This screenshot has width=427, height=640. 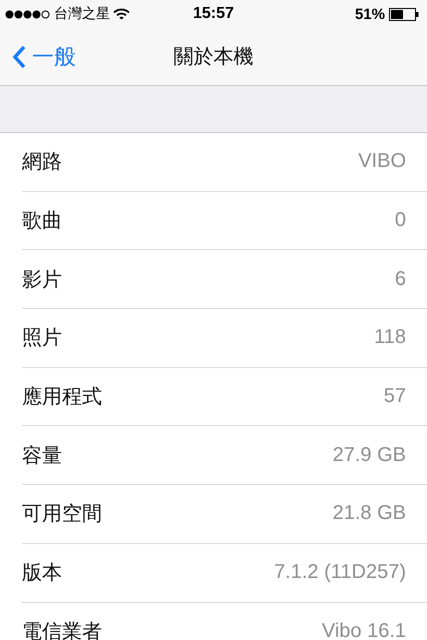 What do you see at coordinates (369, 455) in the screenshot?
I see `row-value: 27.9 GB` at bounding box center [369, 455].